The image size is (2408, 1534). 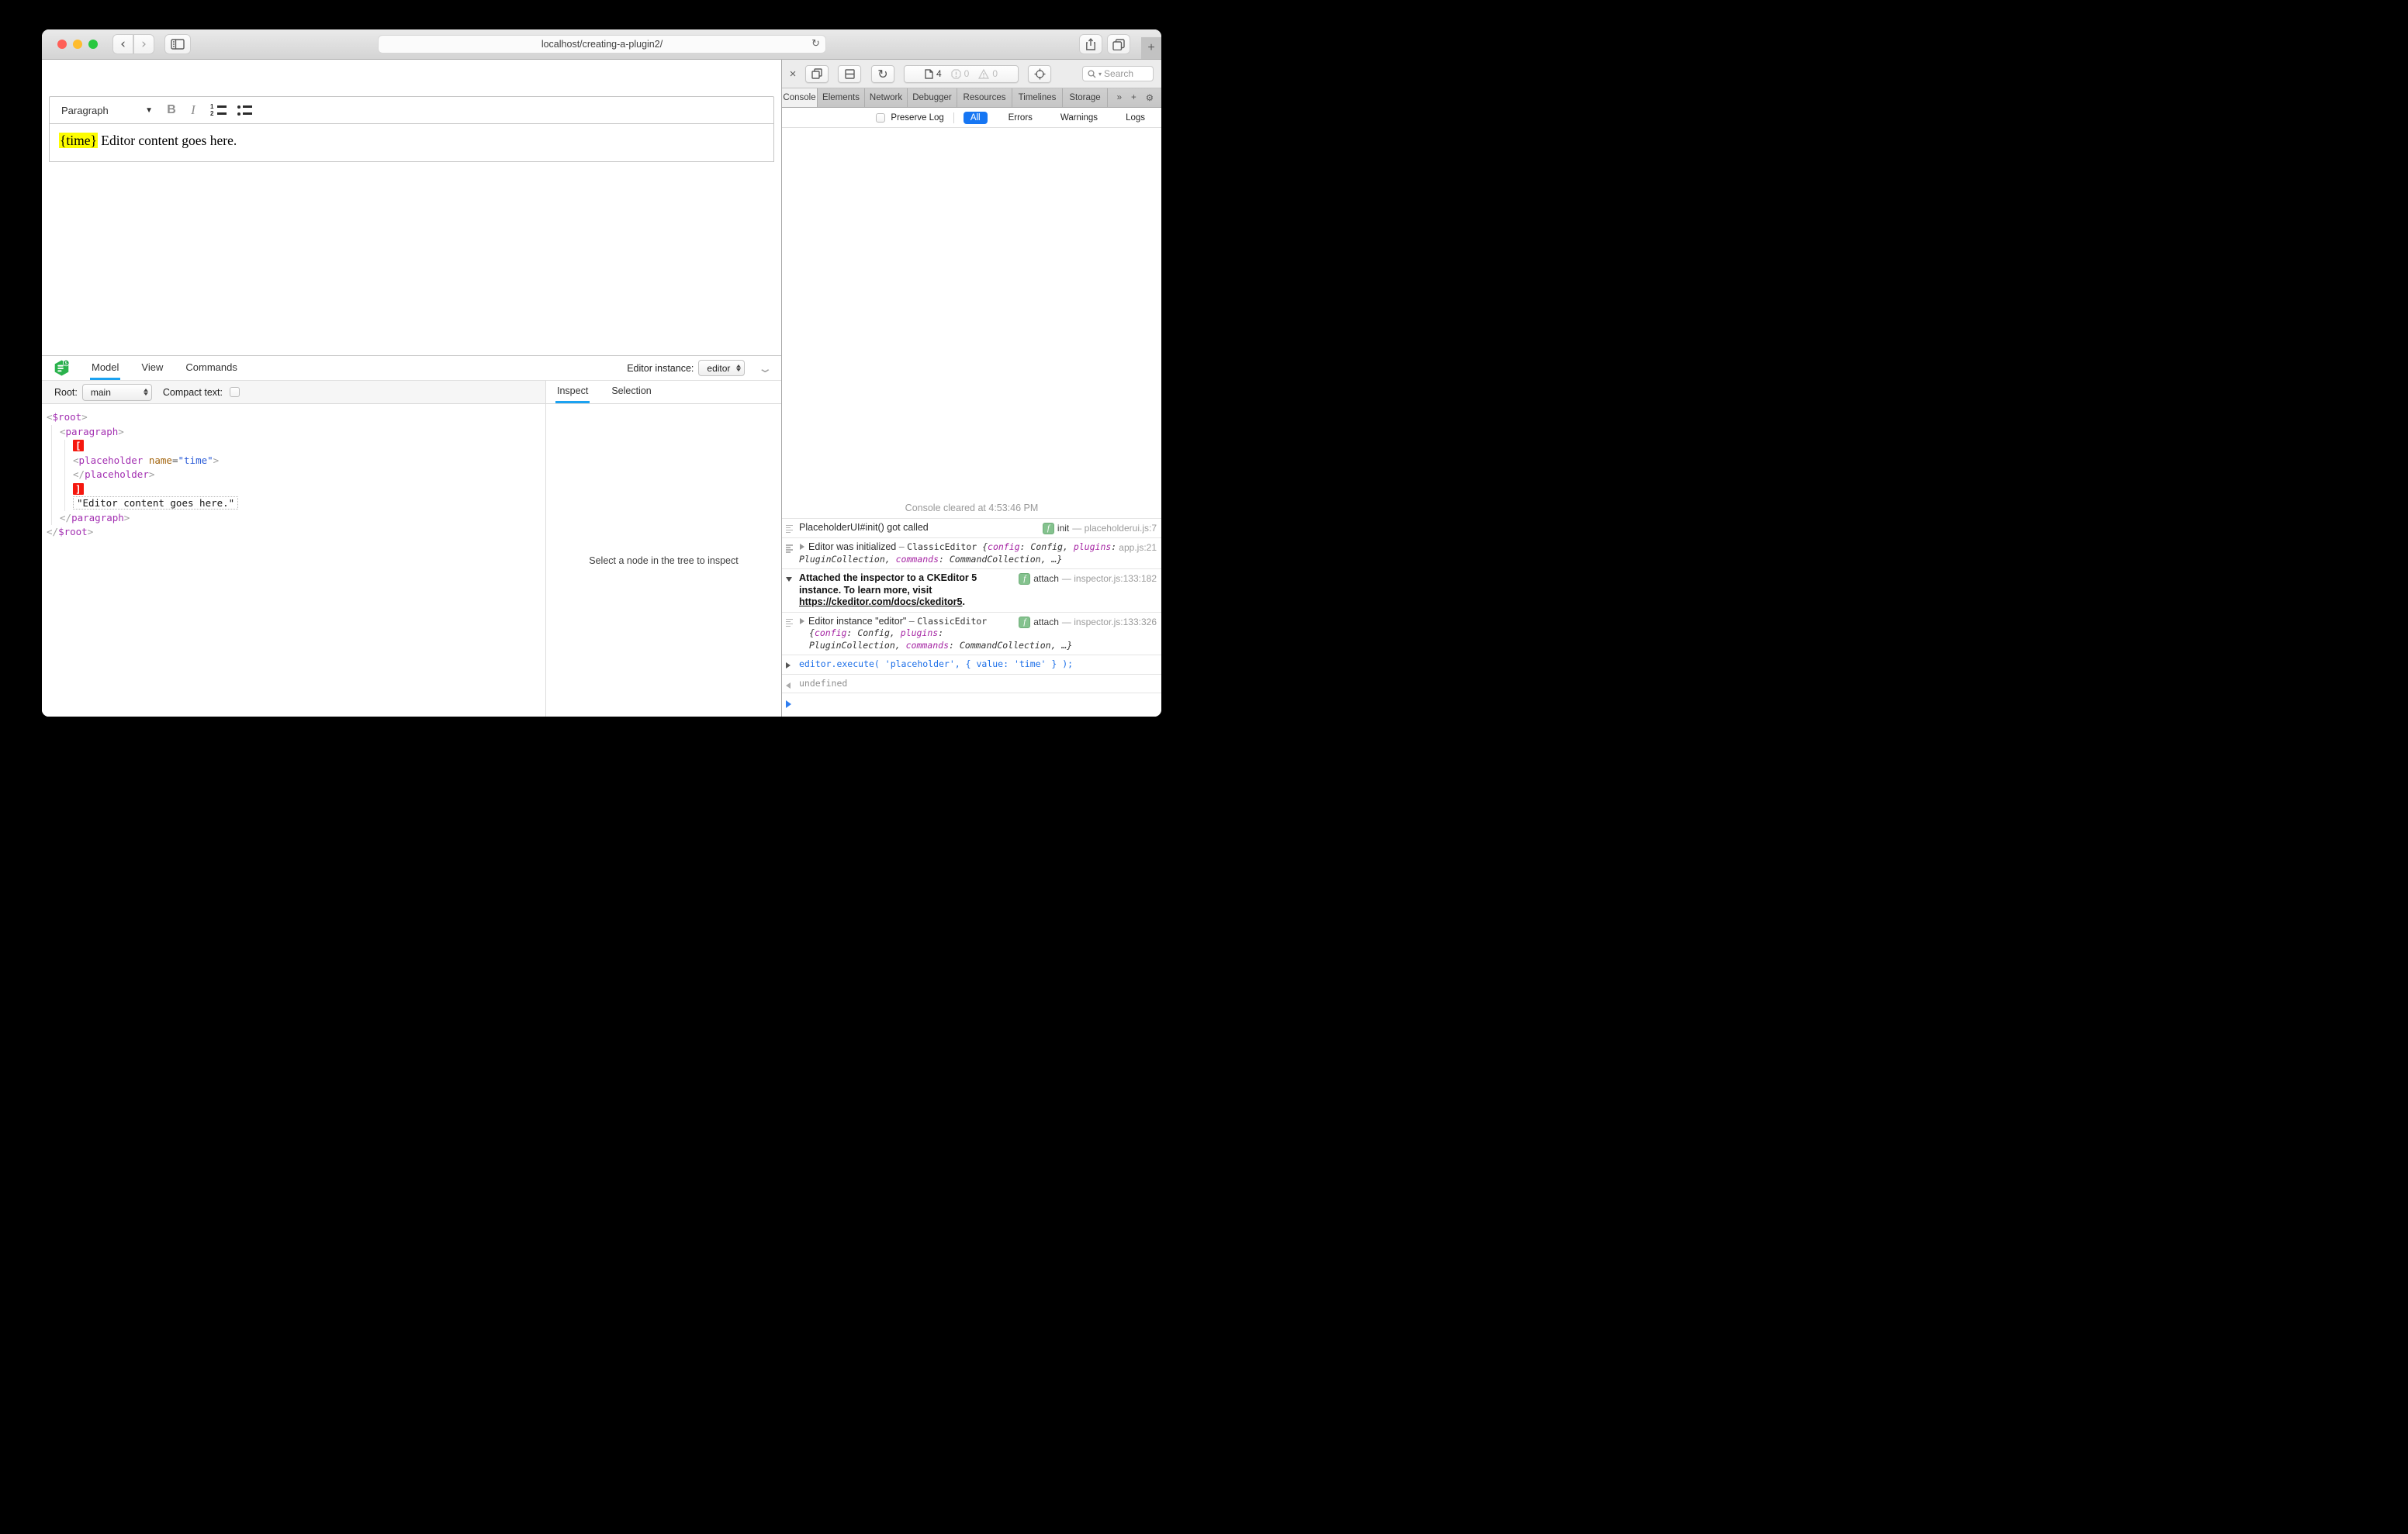 What do you see at coordinates (78, 140) in the screenshot?
I see `placeholder-widget: {time}` at bounding box center [78, 140].